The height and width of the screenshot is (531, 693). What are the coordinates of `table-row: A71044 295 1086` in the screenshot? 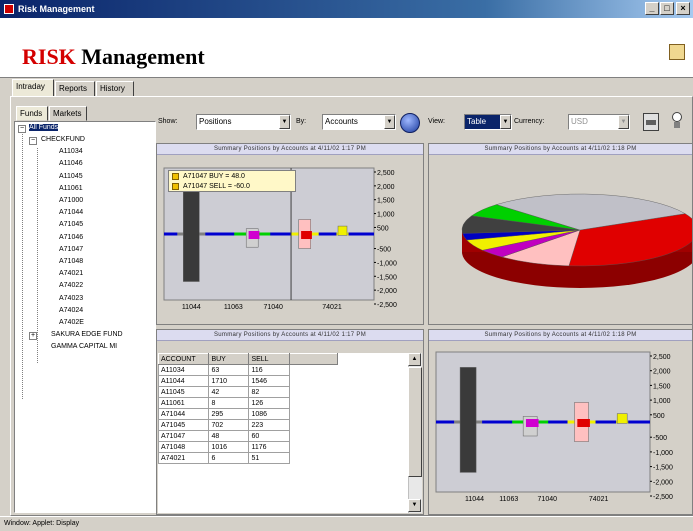 It's located at (248, 414).